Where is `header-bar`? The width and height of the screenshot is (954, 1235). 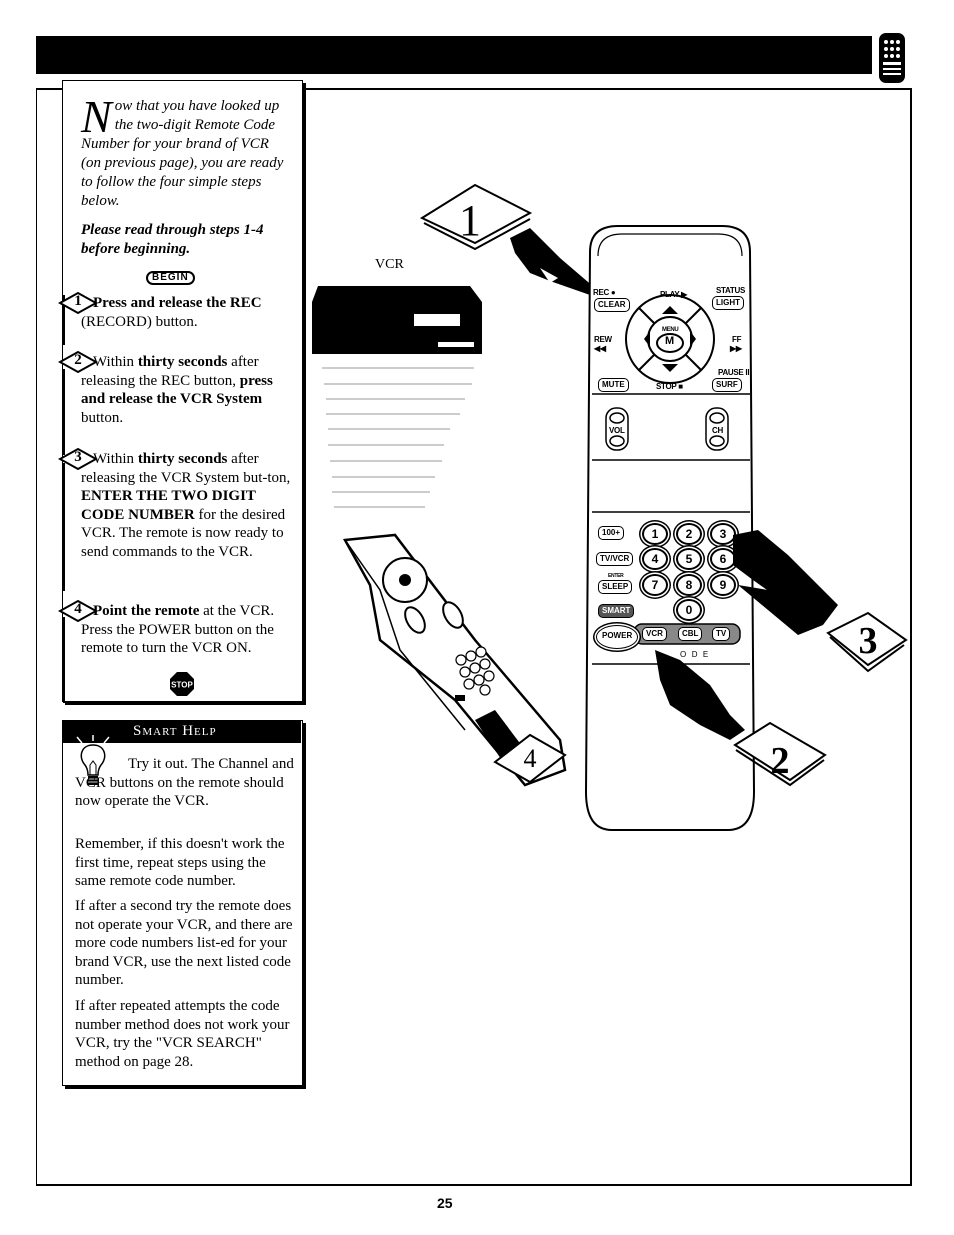
header-bar is located at coordinates (454, 55).